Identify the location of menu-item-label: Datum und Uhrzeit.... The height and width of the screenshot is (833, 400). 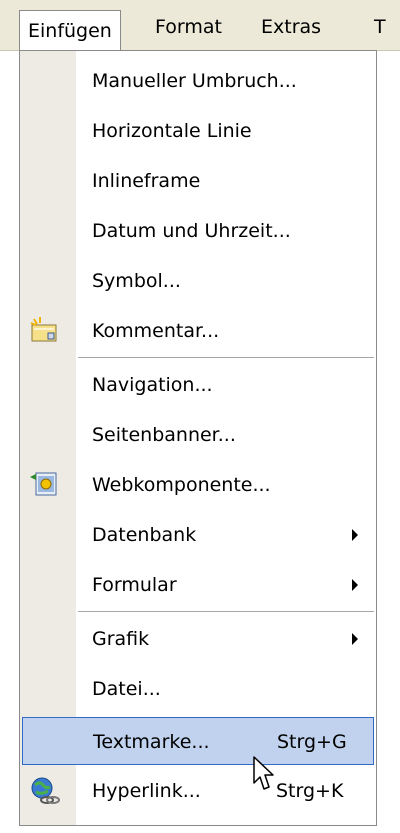
(191, 231).